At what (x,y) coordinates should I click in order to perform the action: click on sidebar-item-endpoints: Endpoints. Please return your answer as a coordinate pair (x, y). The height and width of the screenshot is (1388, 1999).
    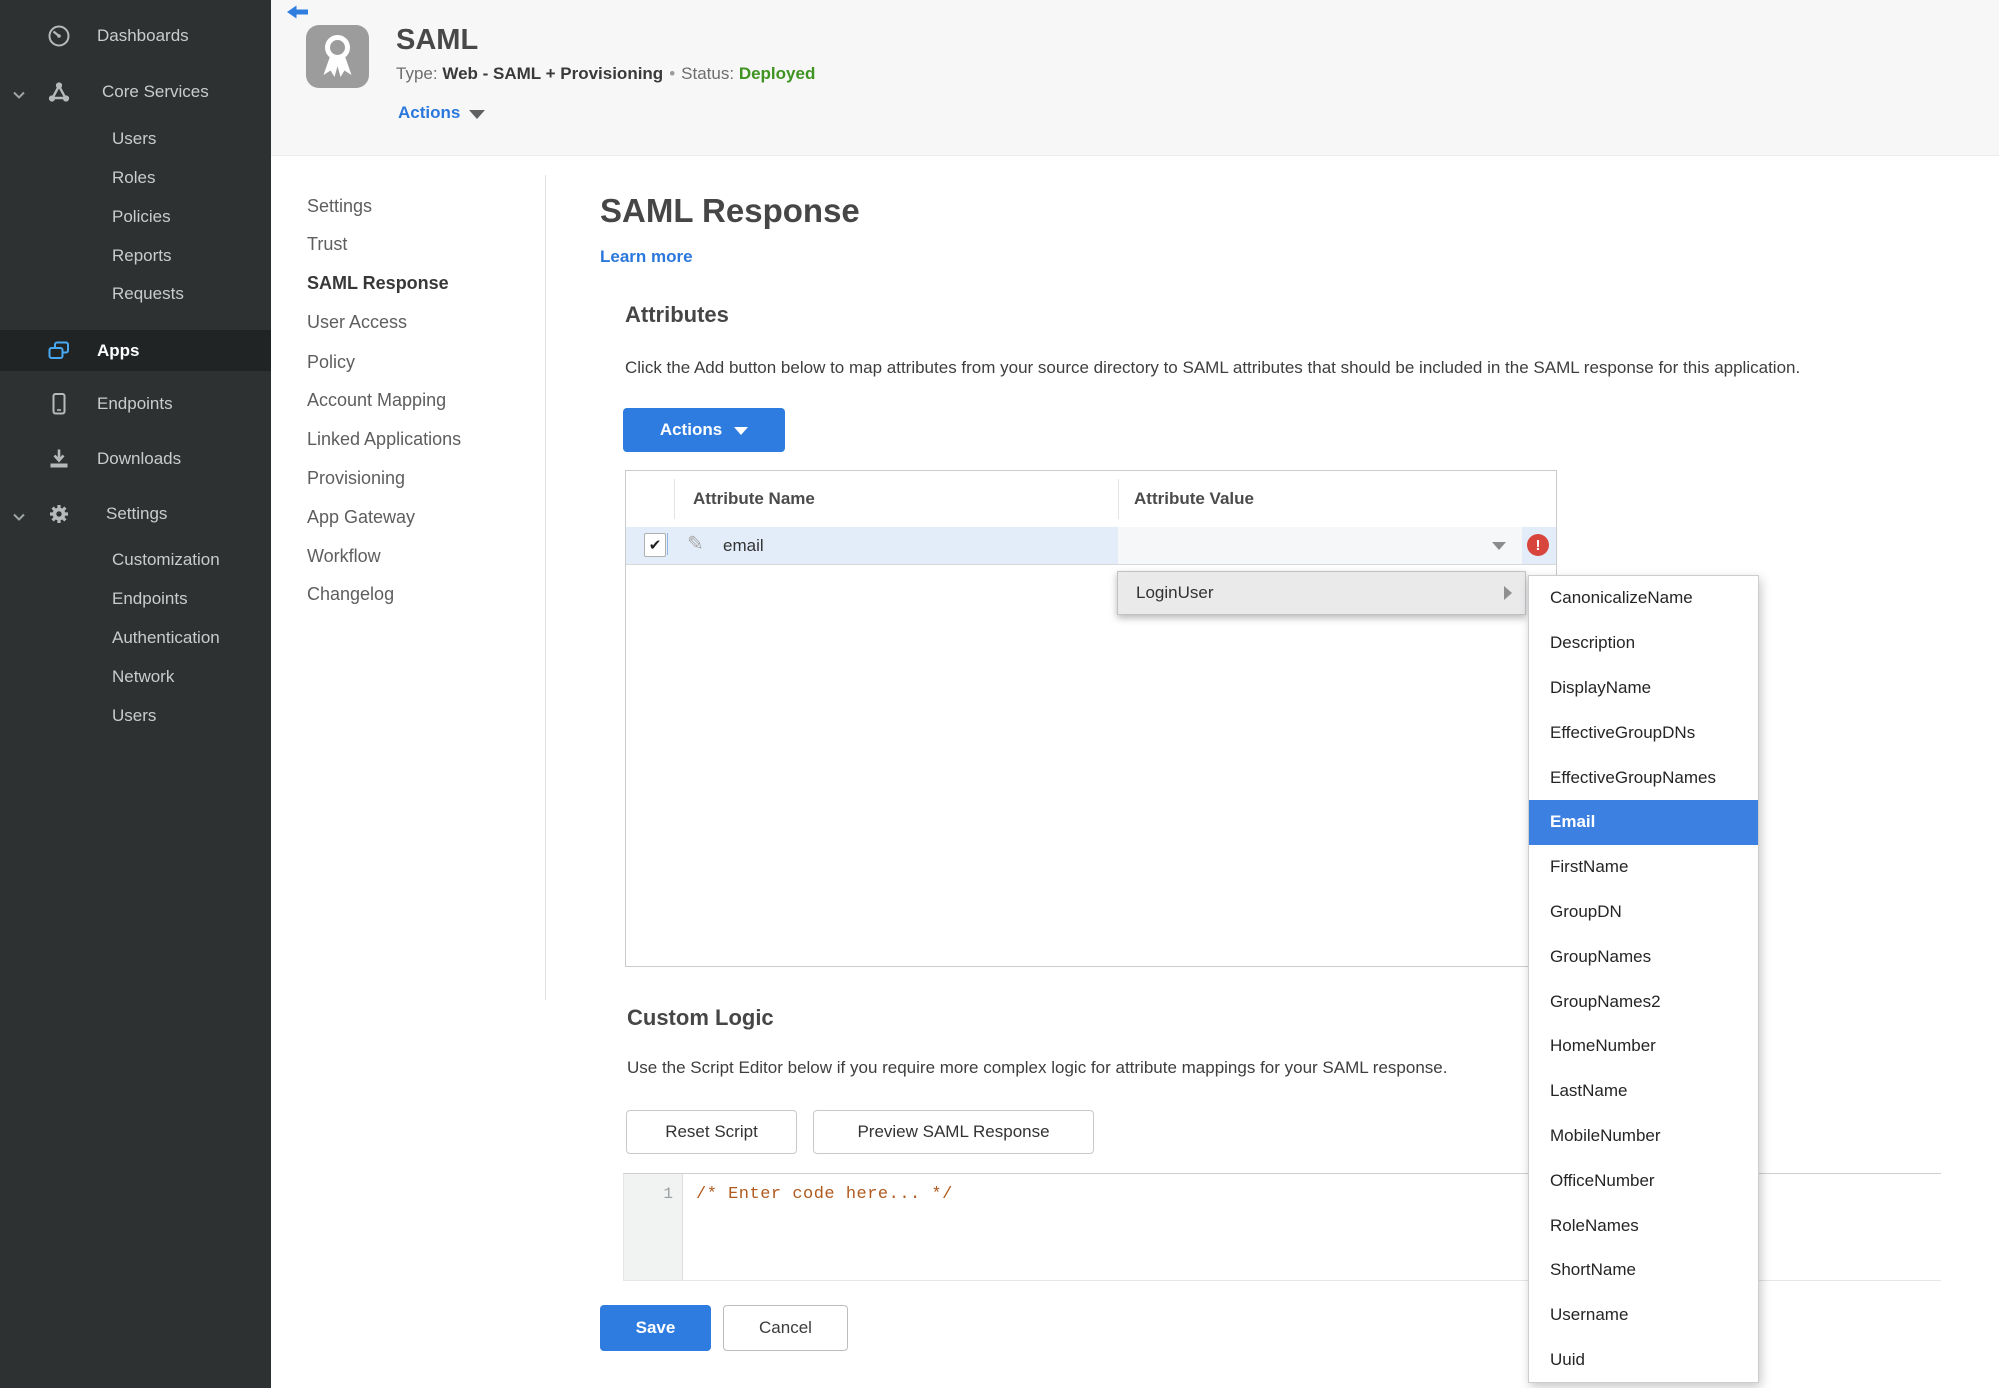
    Looking at the image, I should click on (135, 404).